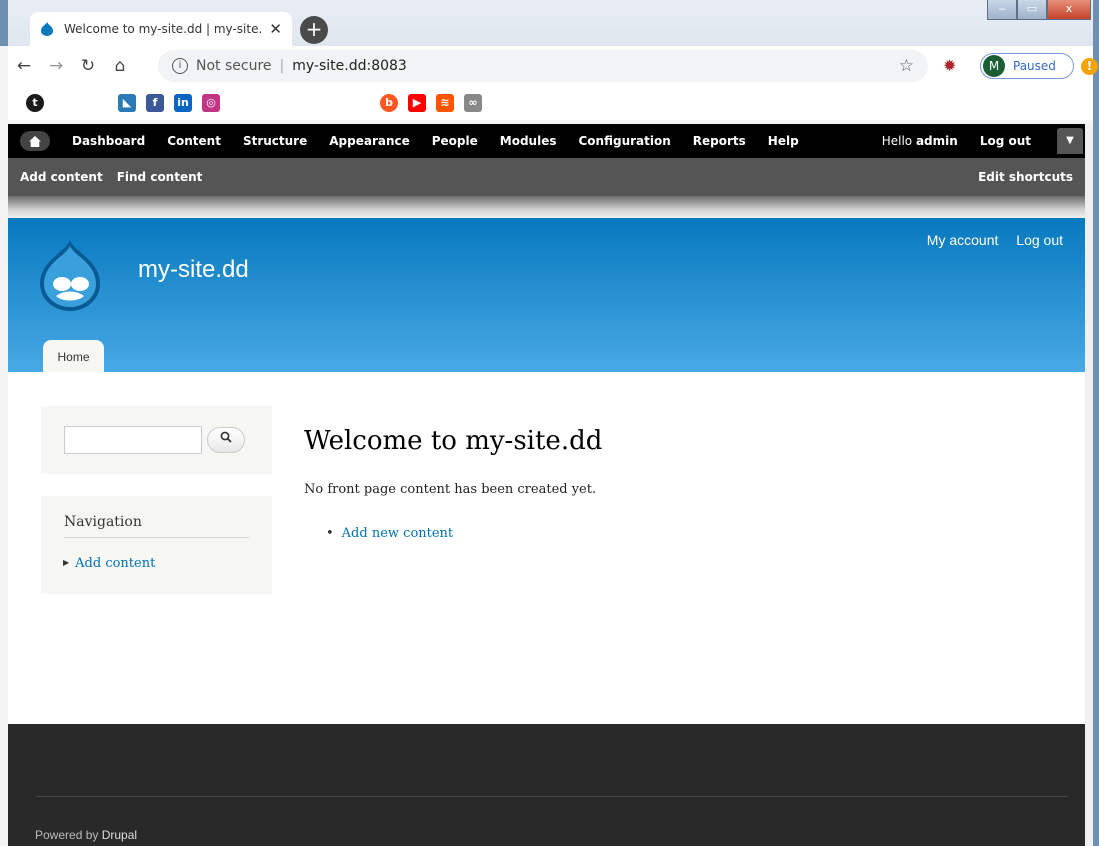 Image resolution: width=1099 pixels, height=846 pixels. Describe the element at coordinates (963, 240) in the screenshot. I see `my-account-link: My account` at that location.